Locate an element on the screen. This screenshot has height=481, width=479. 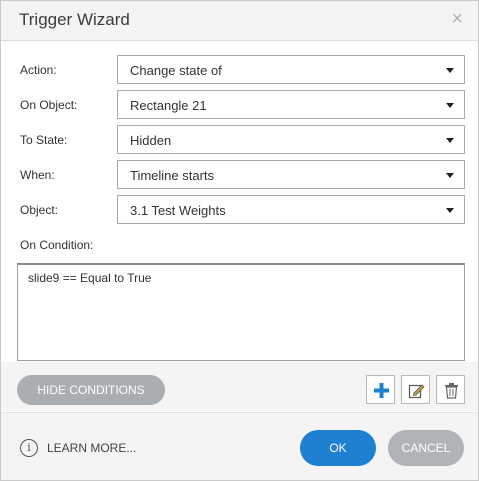
to-state-value: Hidden is located at coordinates (151, 140).